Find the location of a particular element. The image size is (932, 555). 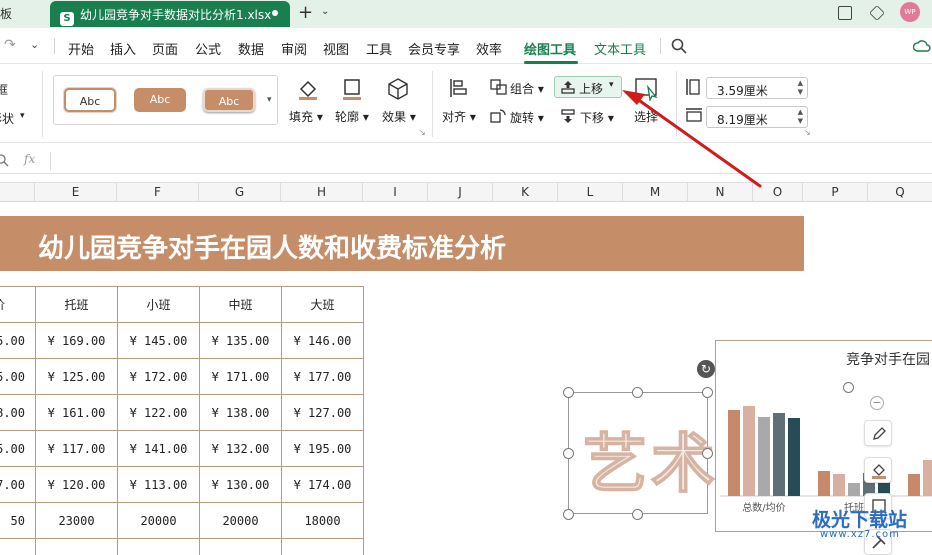

align-button: 对齐 ▾ is located at coordinates (459, 116).